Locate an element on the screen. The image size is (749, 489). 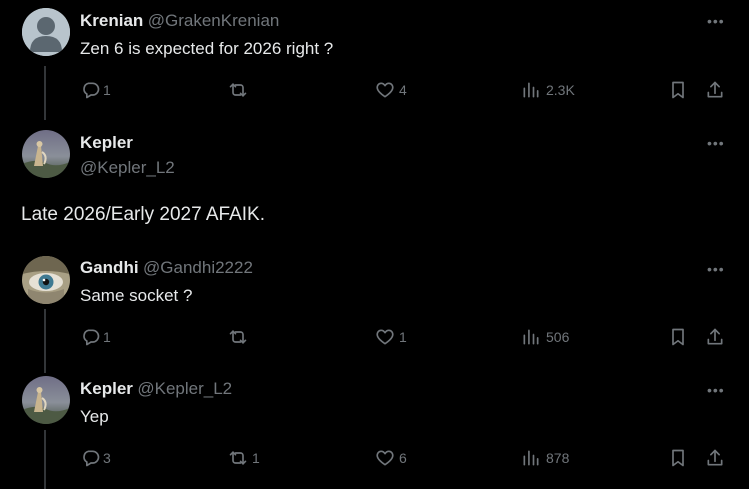
author-handle: @GrakenKrenian is located at coordinates (214, 20).